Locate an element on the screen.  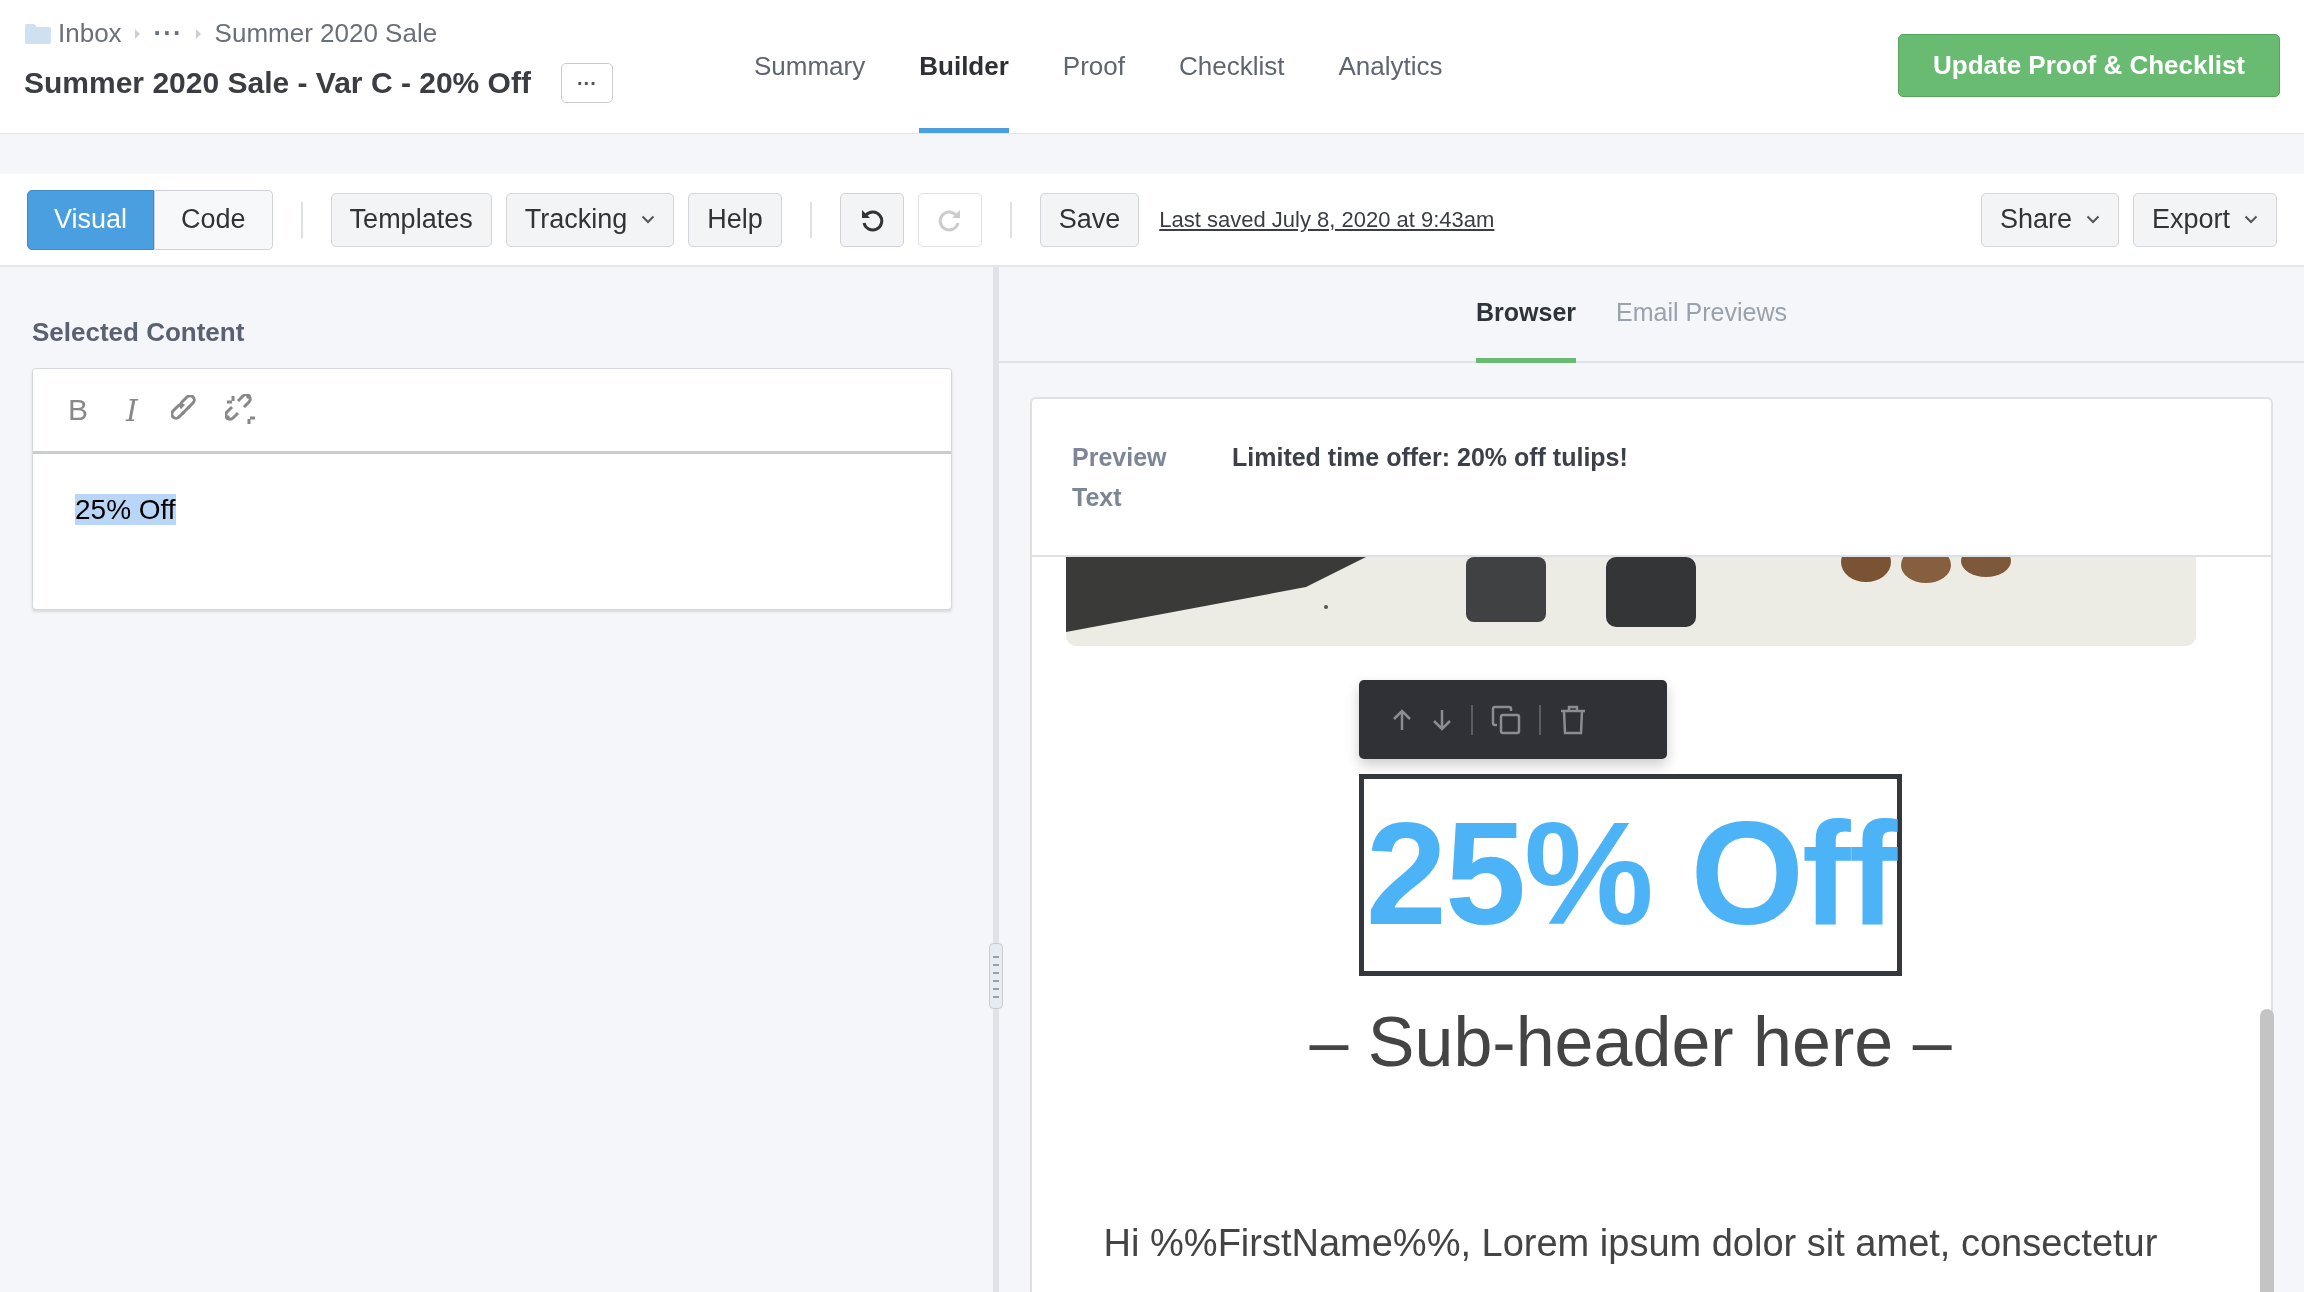
toolbar-button: Templates is located at coordinates (411, 219).